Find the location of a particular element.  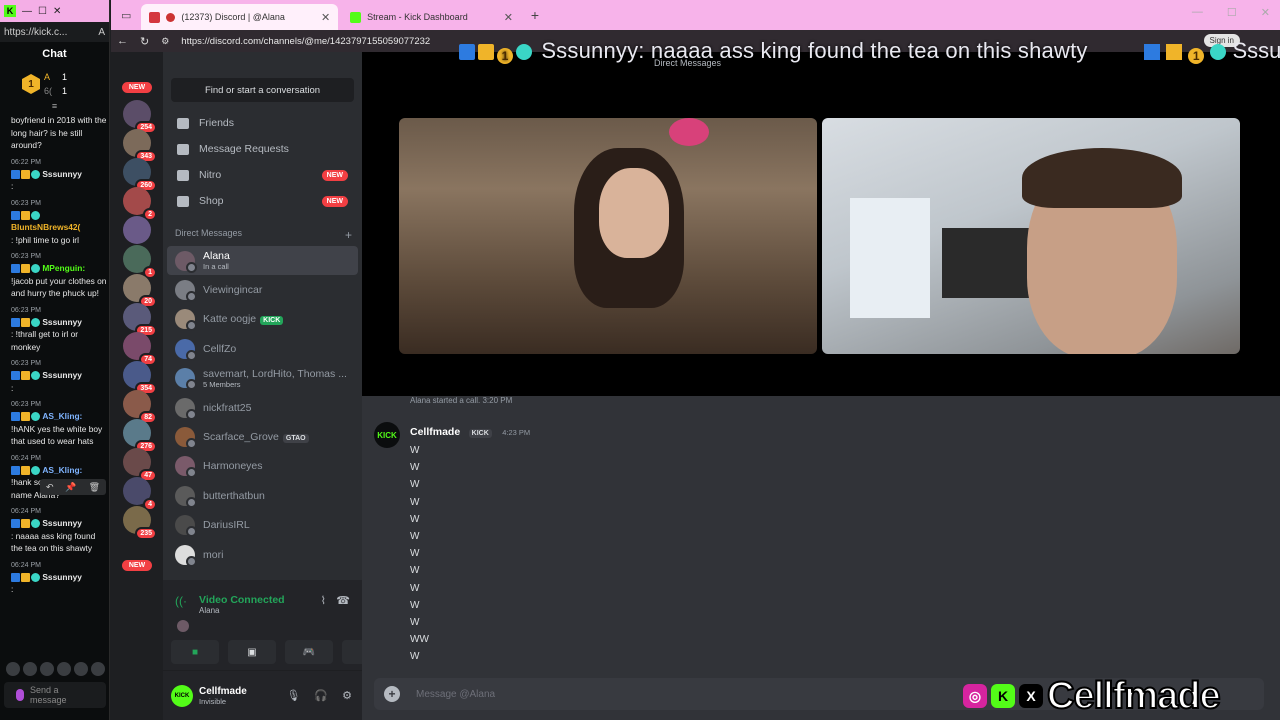

voice-channel: Alana is located at coordinates (262, 610).